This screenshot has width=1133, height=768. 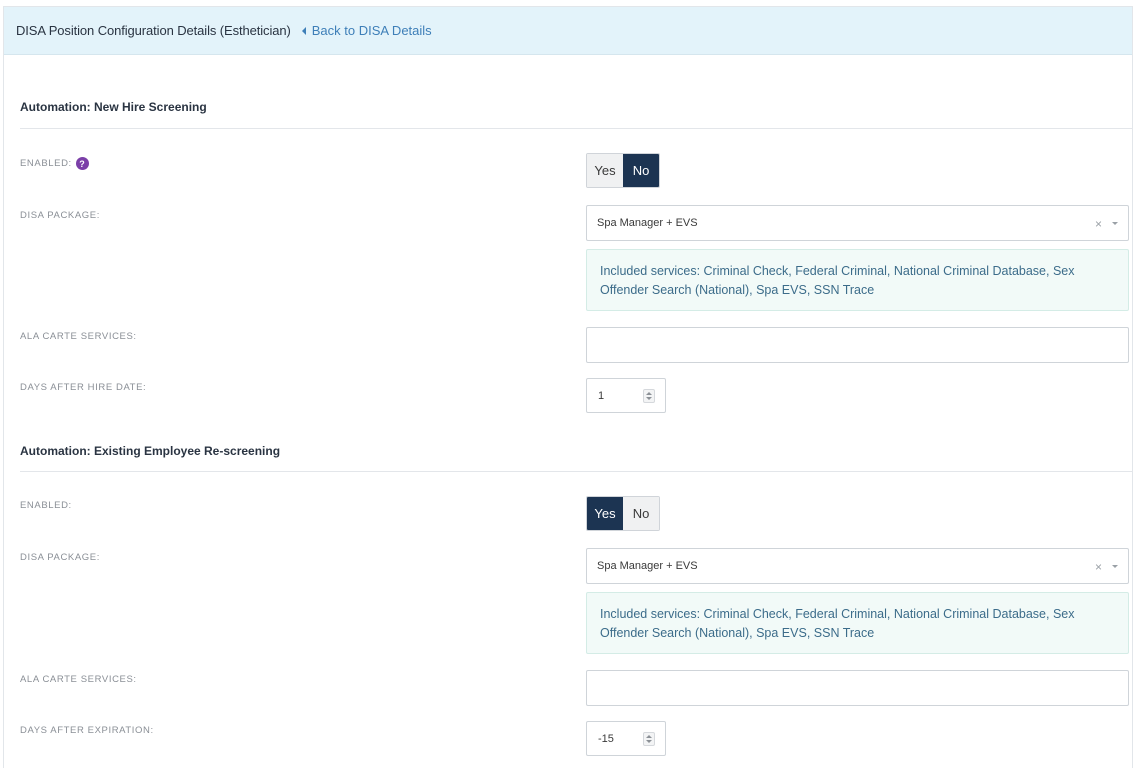 I want to click on disa-package-select-rescreening: Spa Manager + EVS ×, so click(x=857, y=566).